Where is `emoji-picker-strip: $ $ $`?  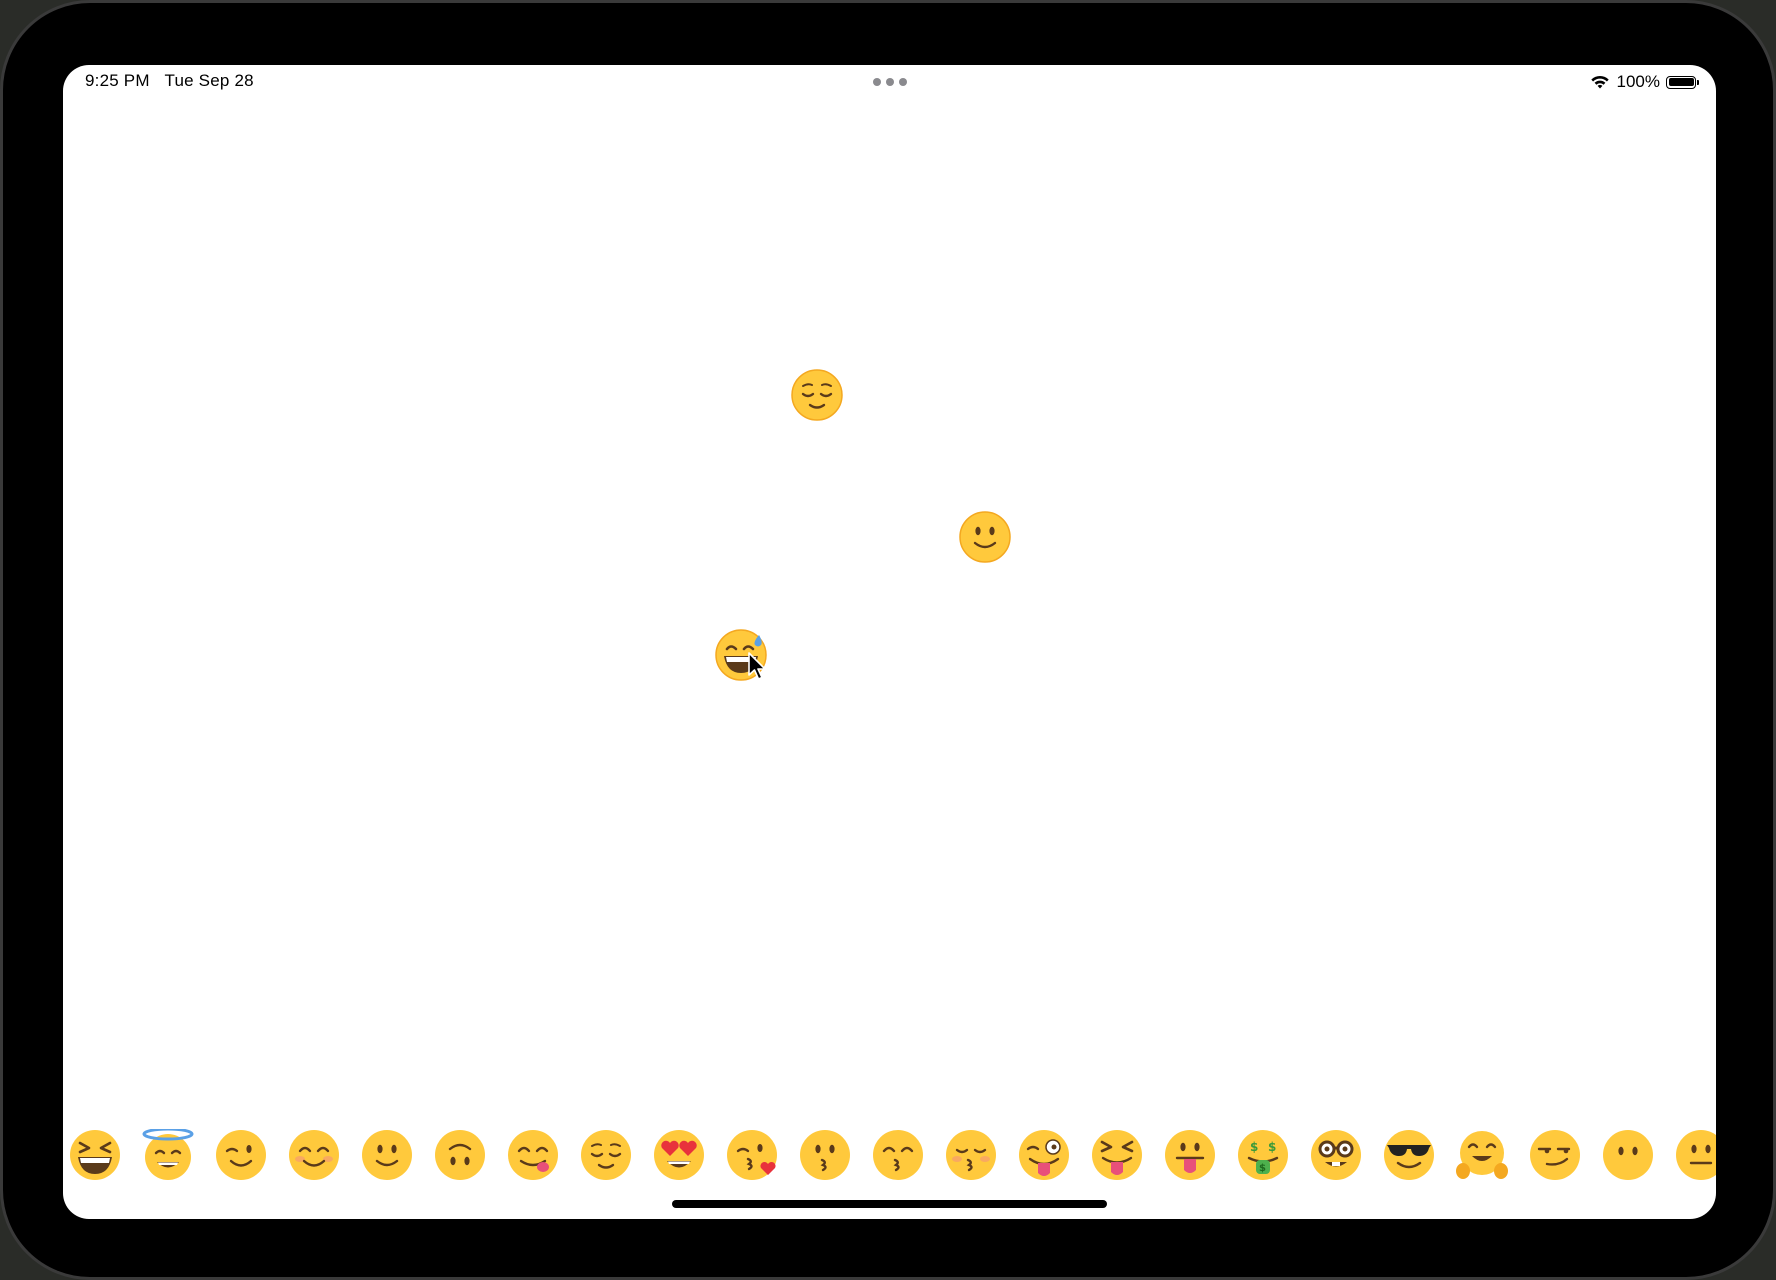 emoji-picker-strip: $ $ $ is located at coordinates (892, 1157).